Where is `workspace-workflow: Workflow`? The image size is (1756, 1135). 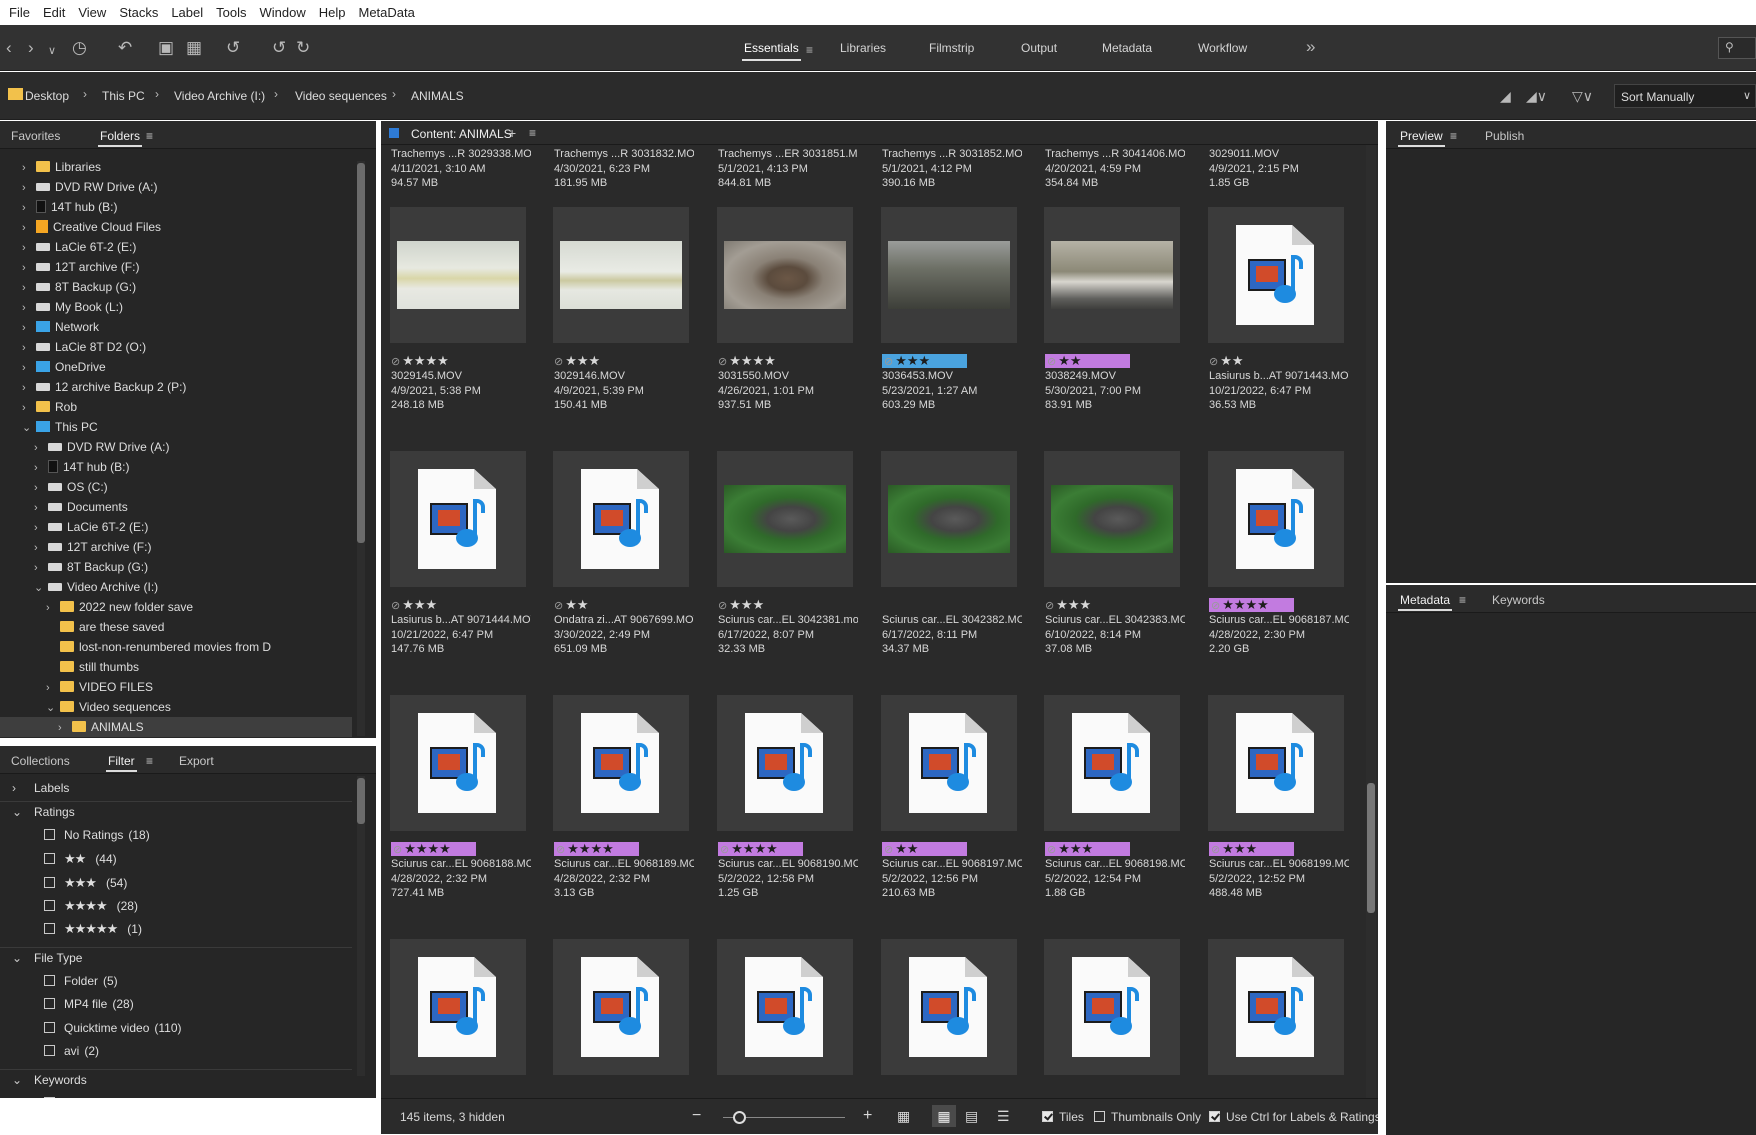 workspace-workflow: Workflow is located at coordinates (1222, 48).